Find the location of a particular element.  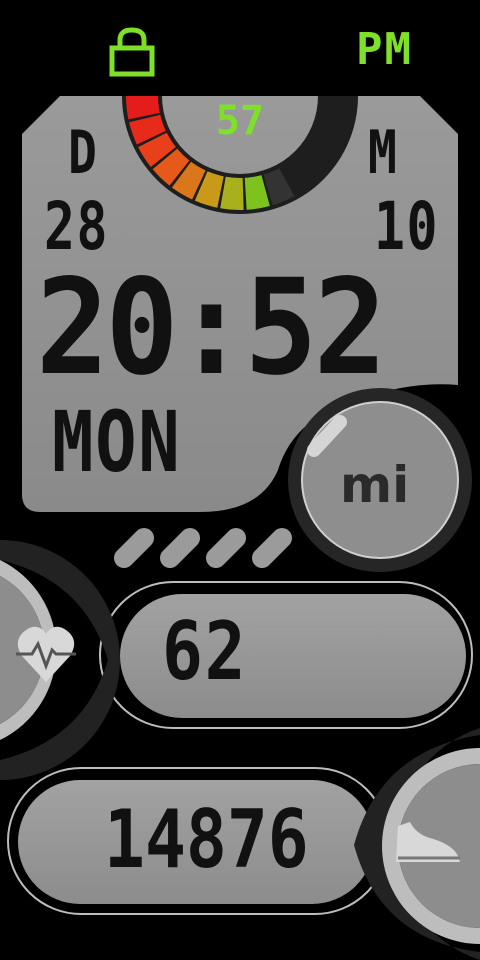

steps-value: 14876 is located at coordinates (206, 839).